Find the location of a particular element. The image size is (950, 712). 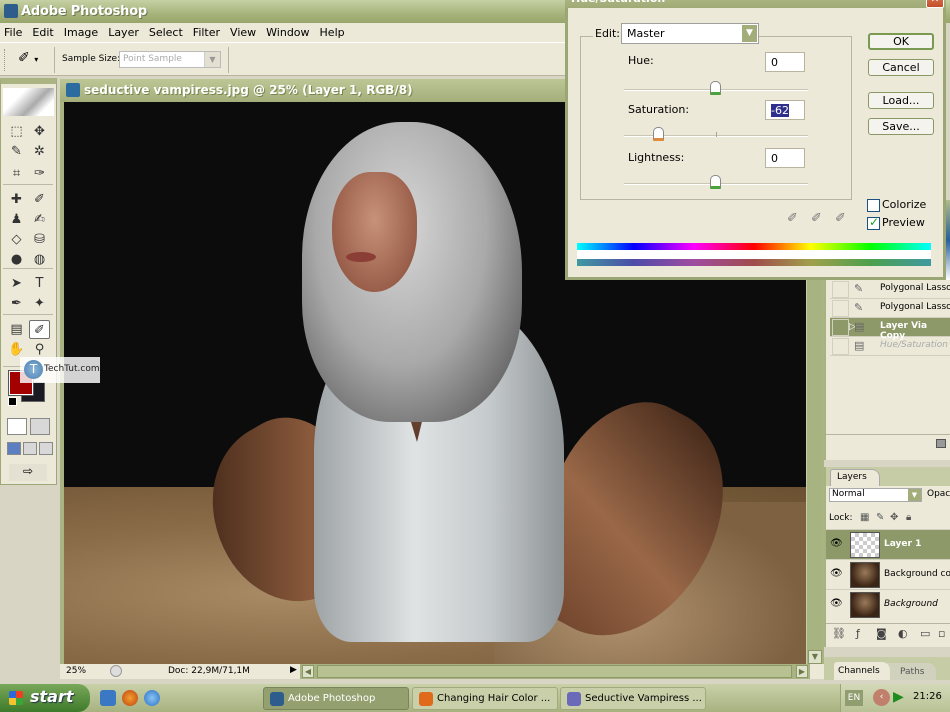

new-group-icon: ▭ is located at coordinates (925, 633).